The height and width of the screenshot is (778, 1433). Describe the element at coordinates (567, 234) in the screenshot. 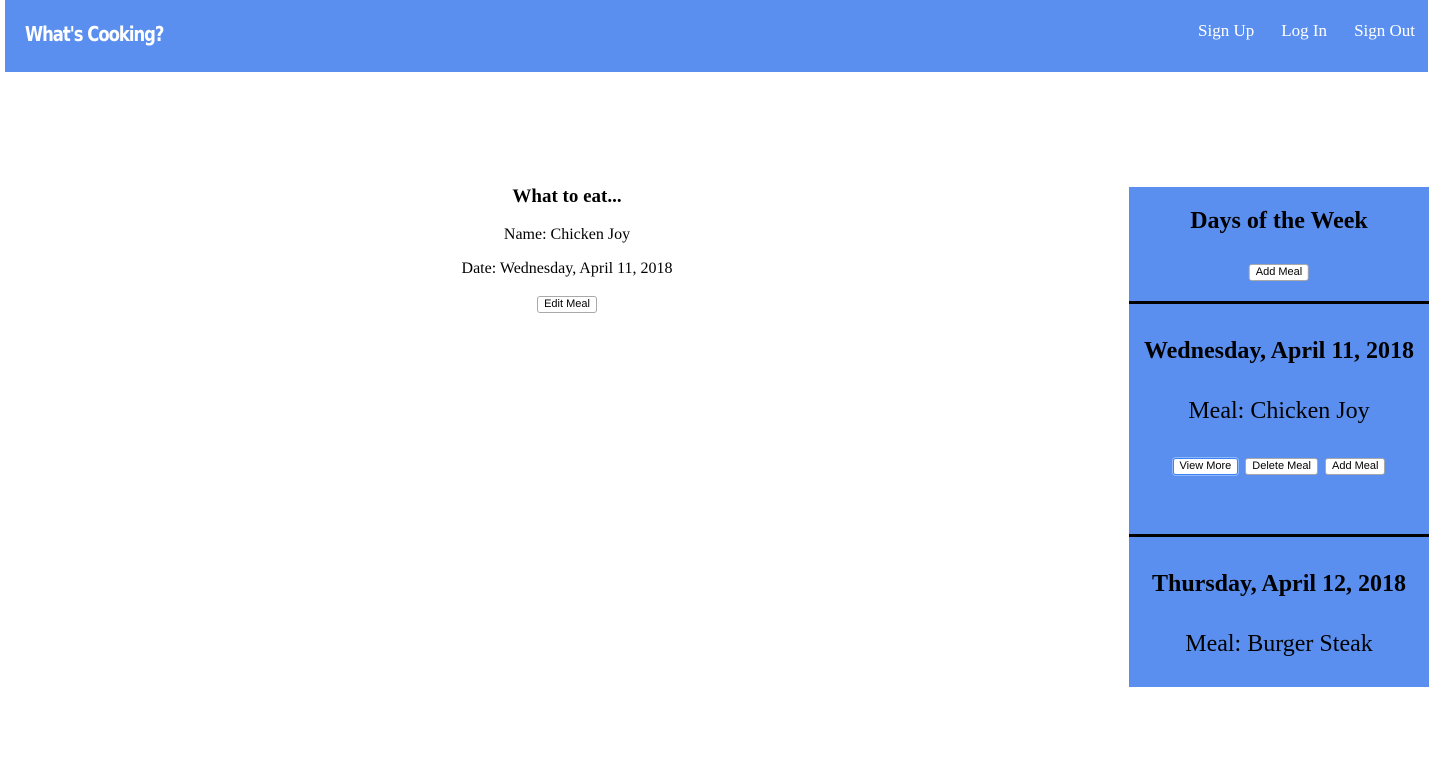

I see `meal-name: Name: Chicken Joy` at that location.